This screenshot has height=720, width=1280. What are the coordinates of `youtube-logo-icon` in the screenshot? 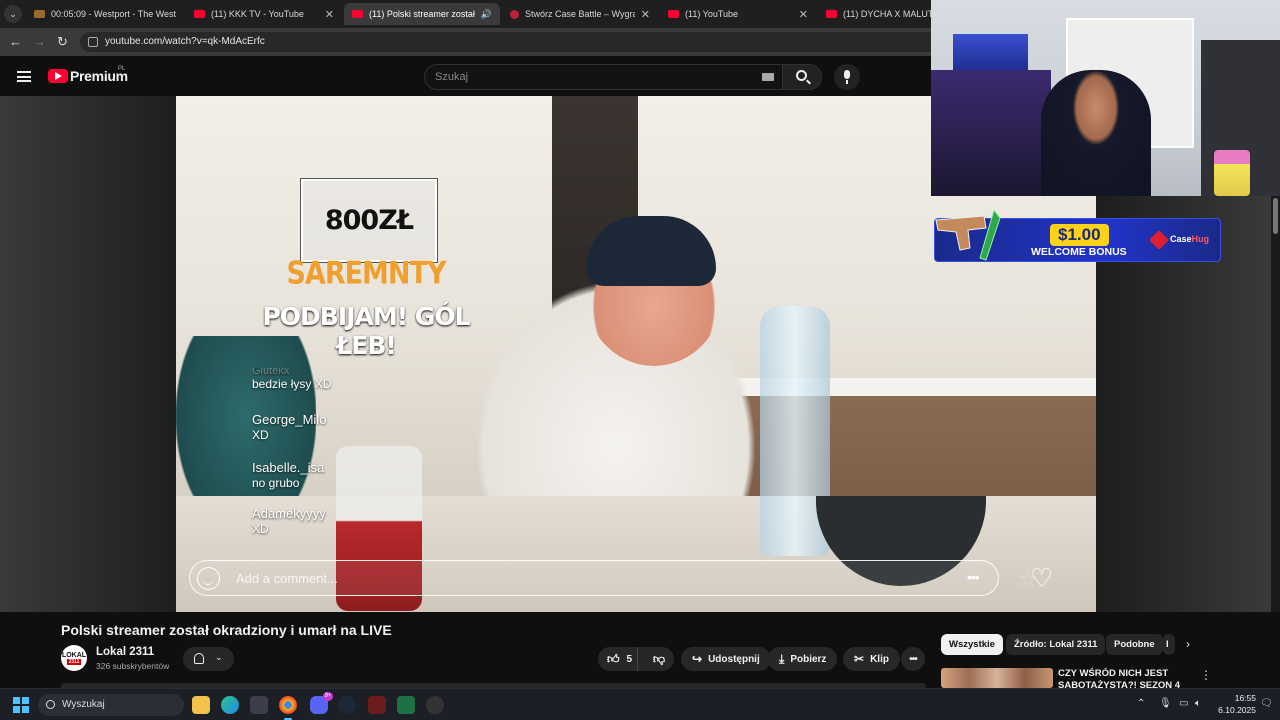 It's located at (58, 76).